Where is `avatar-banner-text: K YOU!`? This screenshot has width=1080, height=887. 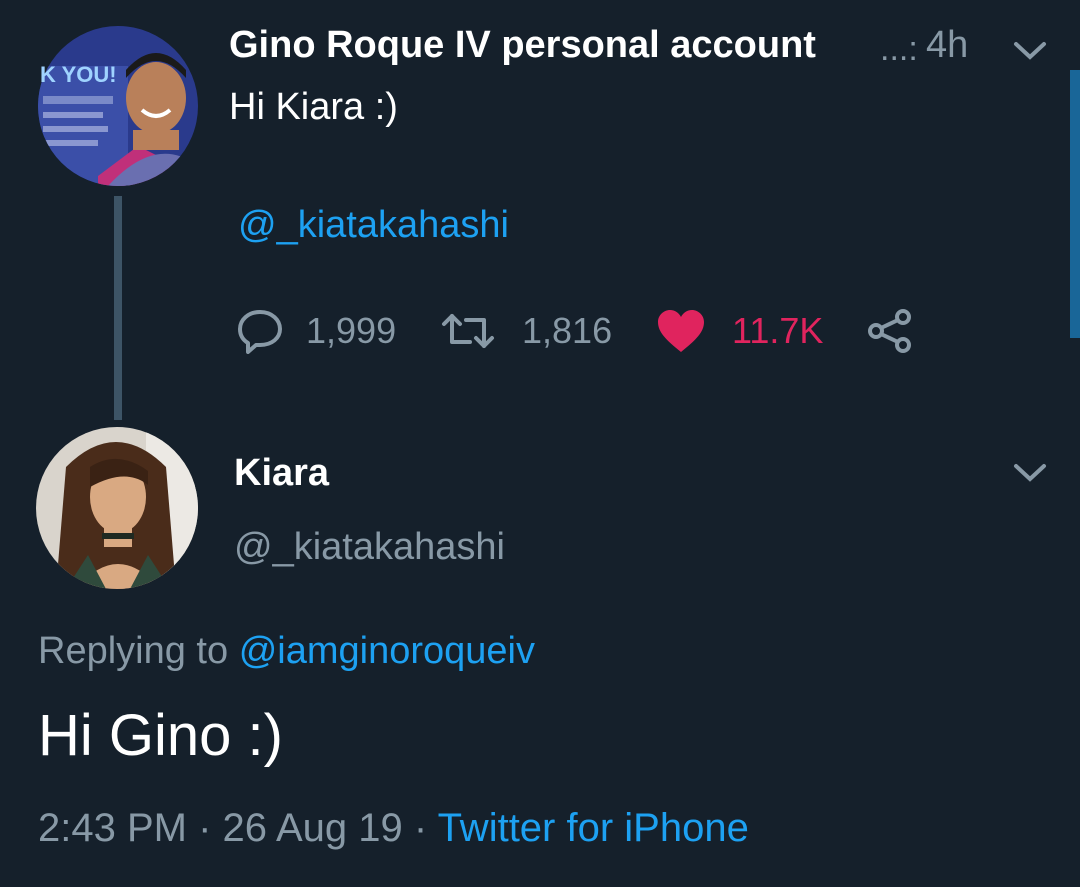
avatar-banner-text: K YOU! is located at coordinates (78, 74).